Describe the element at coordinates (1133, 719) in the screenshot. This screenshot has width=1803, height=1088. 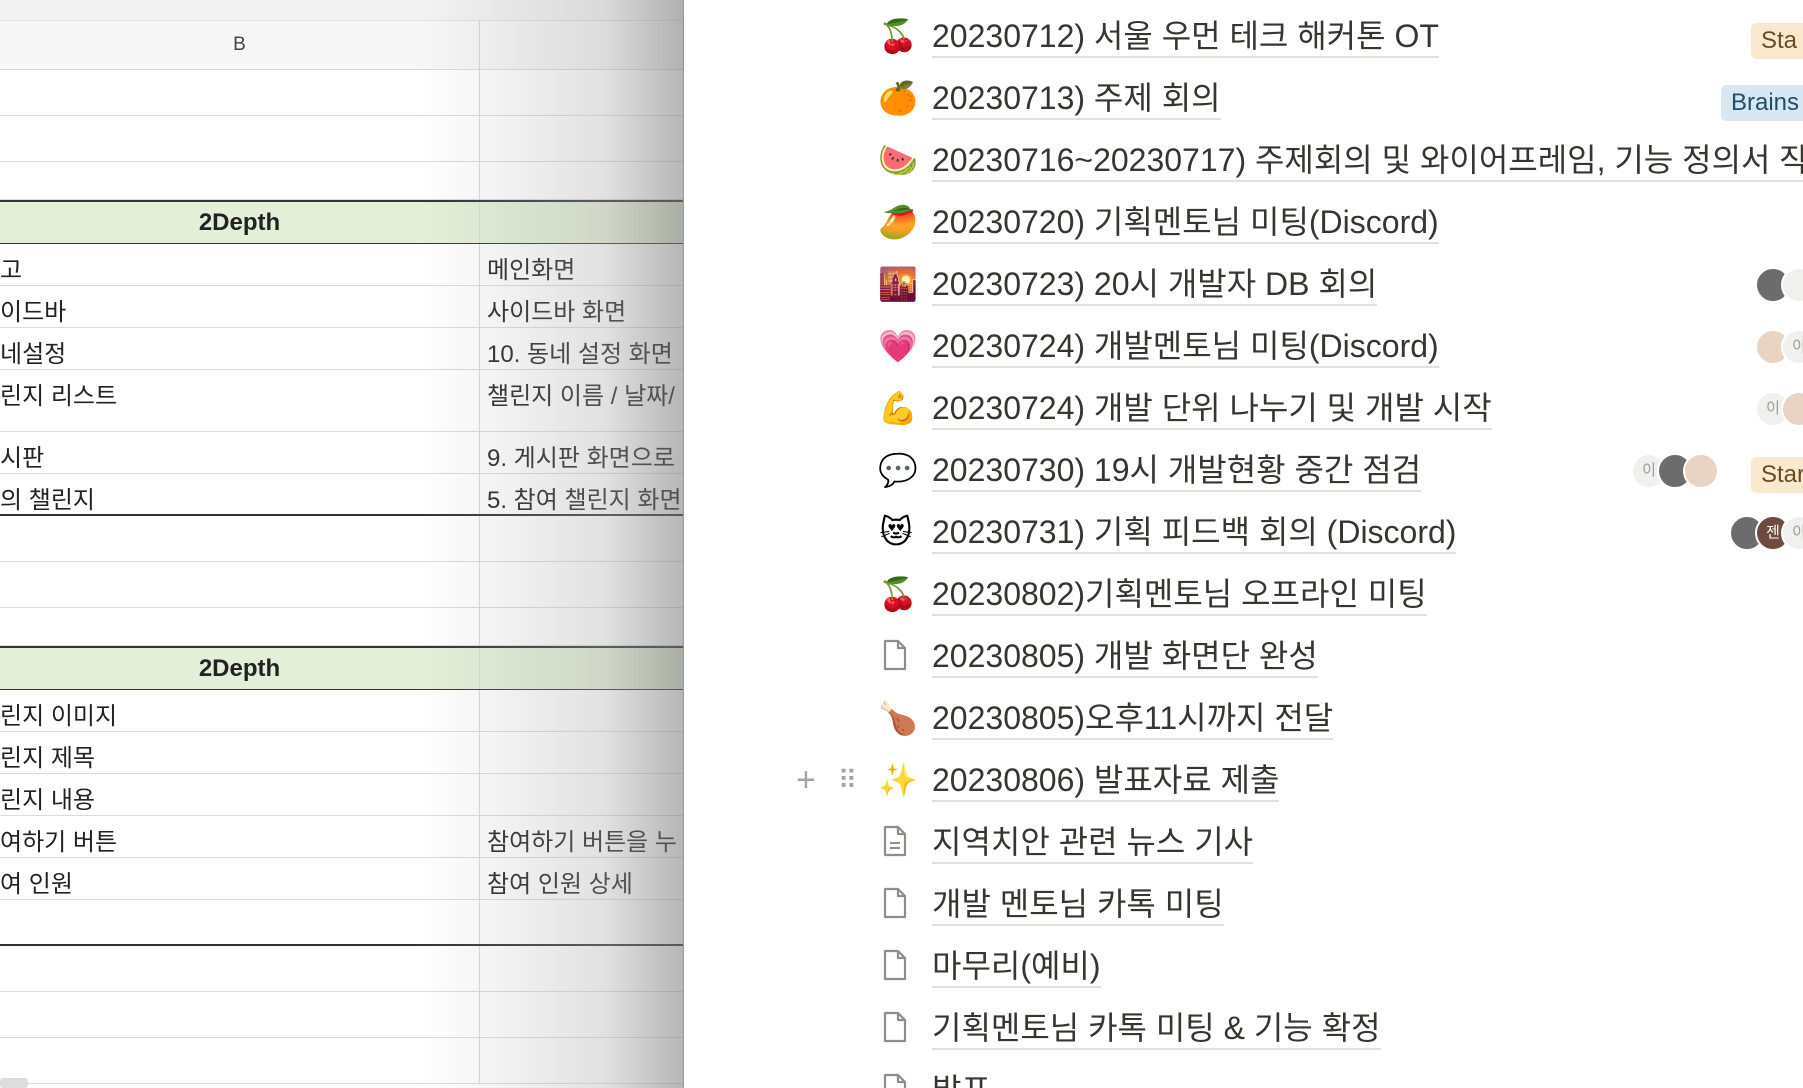
I see `page-title-link: 20230805)오후11시까지 전달` at that location.